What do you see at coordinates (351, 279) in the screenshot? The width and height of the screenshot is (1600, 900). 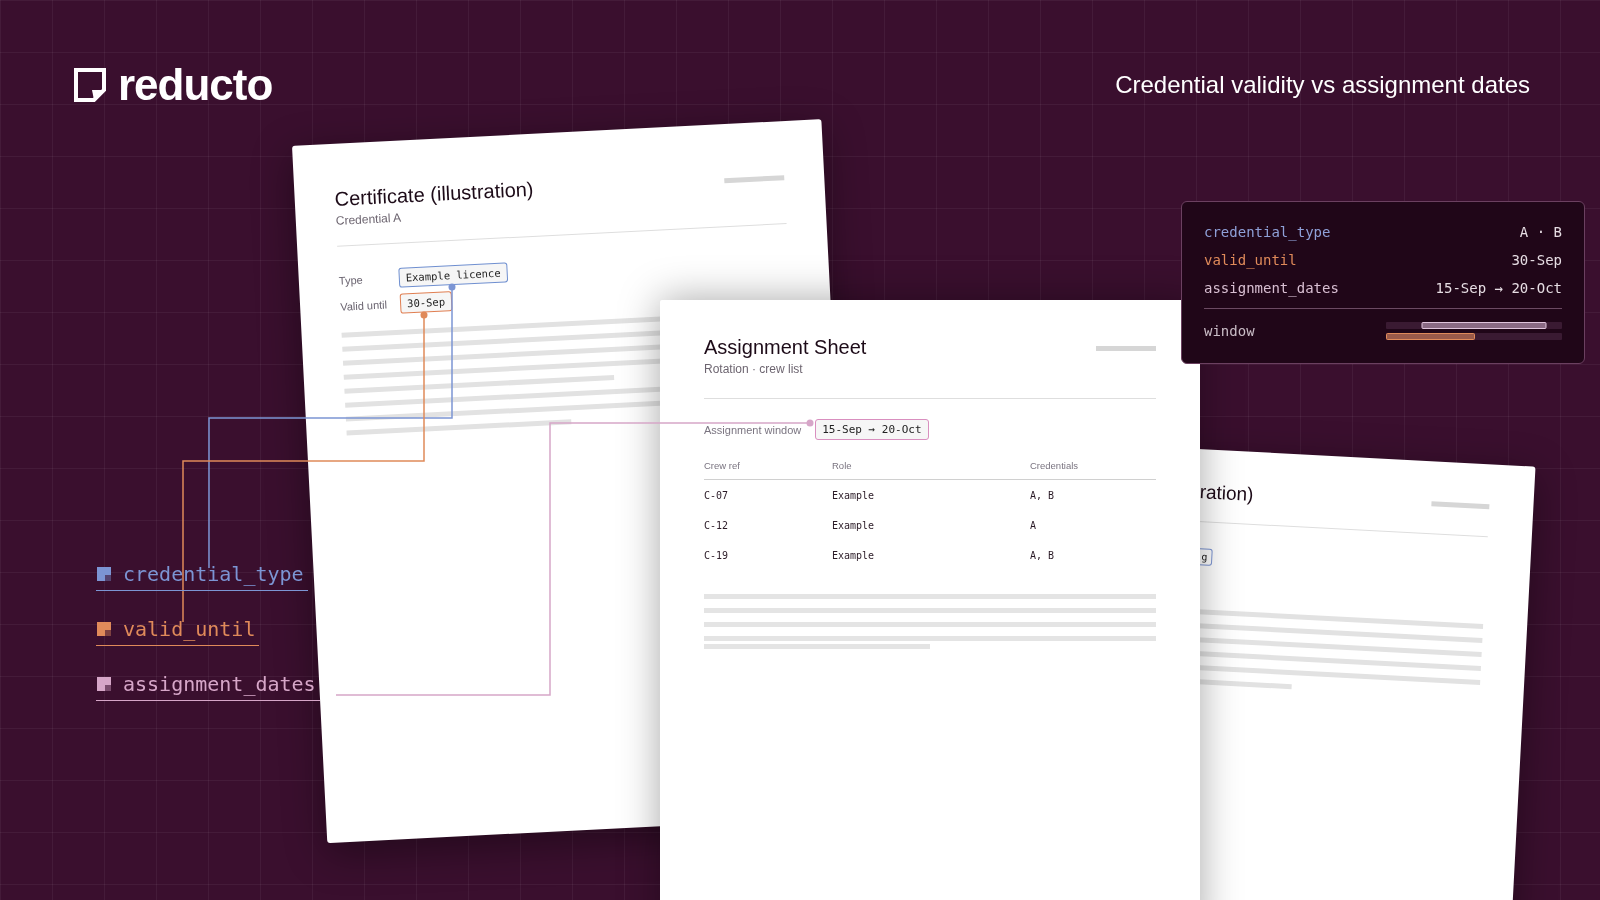 I see `field-label: Type` at bounding box center [351, 279].